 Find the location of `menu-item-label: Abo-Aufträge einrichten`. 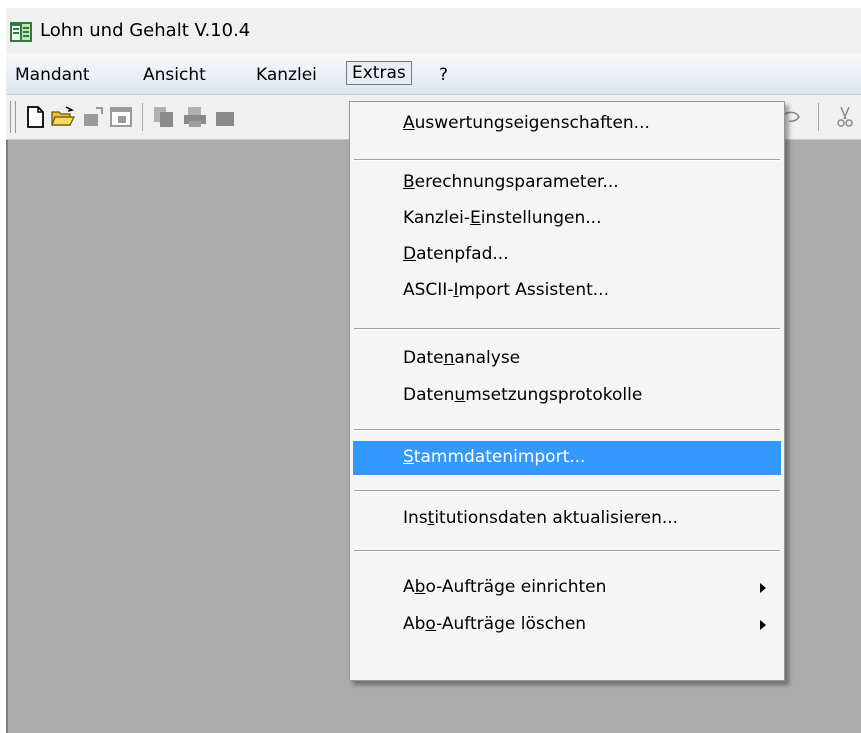

menu-item-label: Abo-Aufträge einrichten is located at coordinates (505, 587).